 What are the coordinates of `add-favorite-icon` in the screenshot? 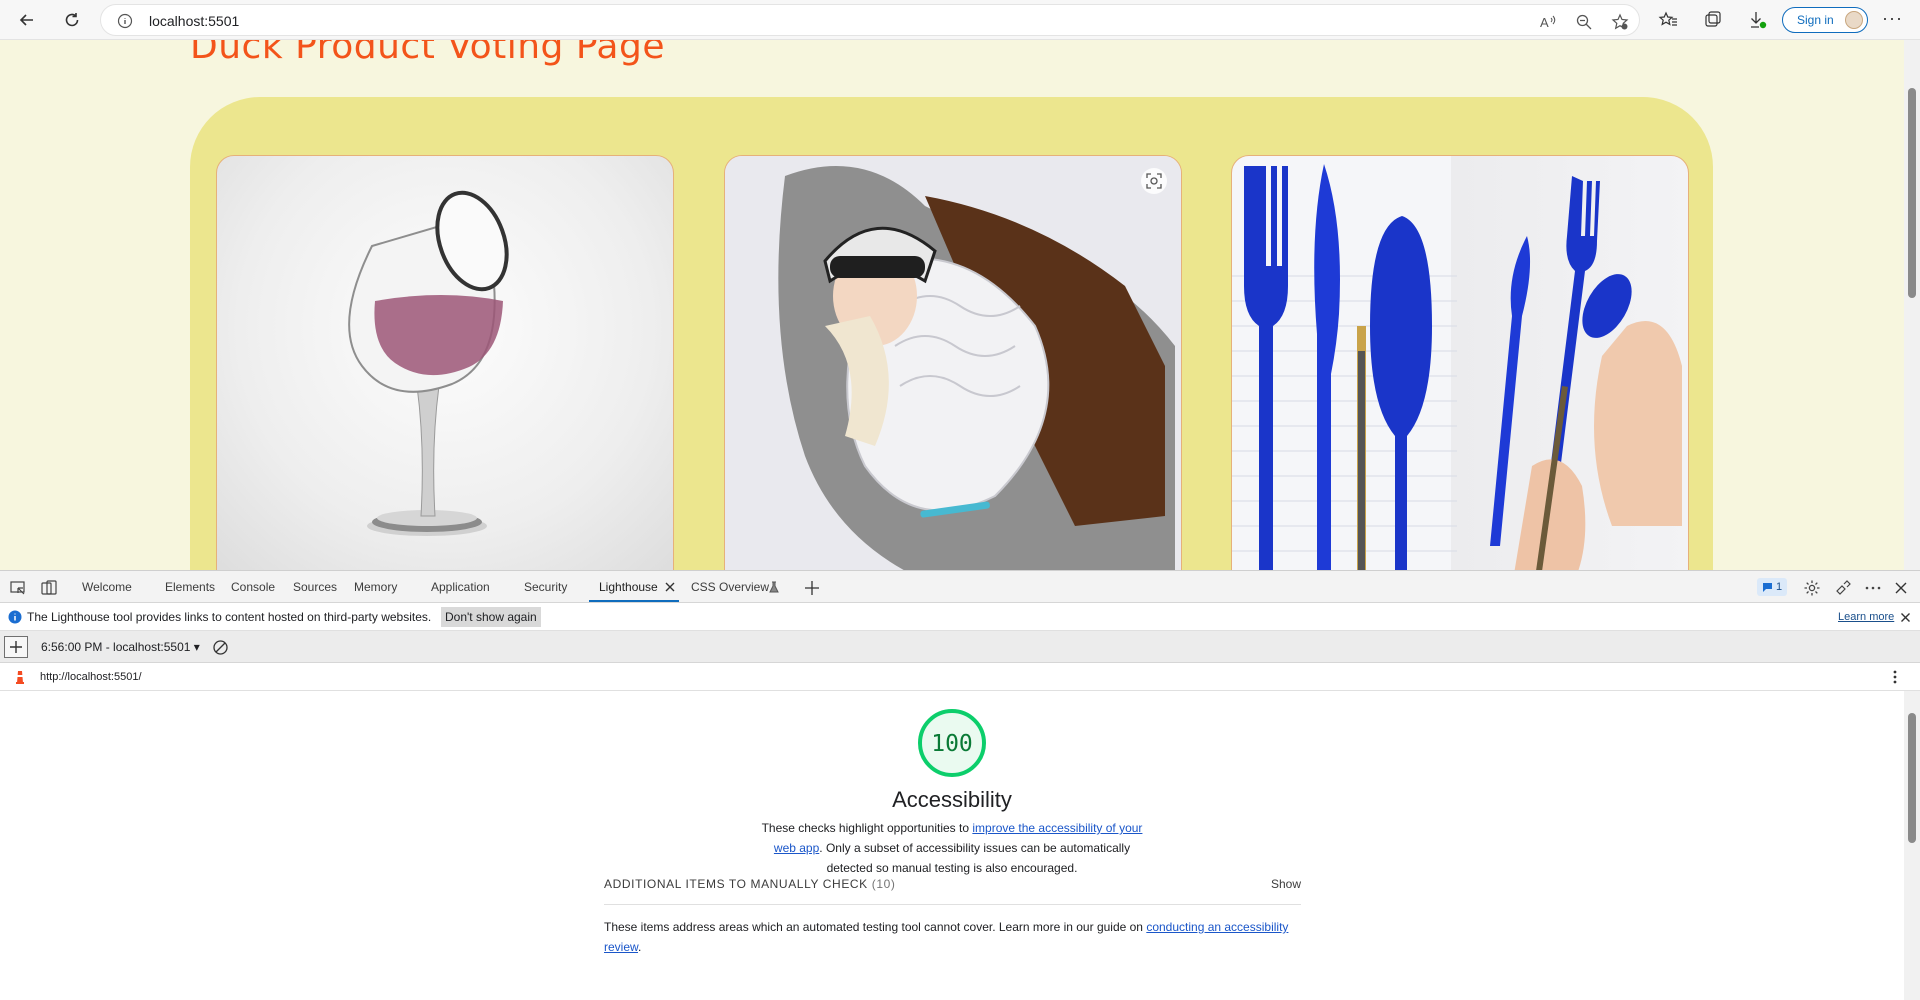 It's located at (1620, 22).